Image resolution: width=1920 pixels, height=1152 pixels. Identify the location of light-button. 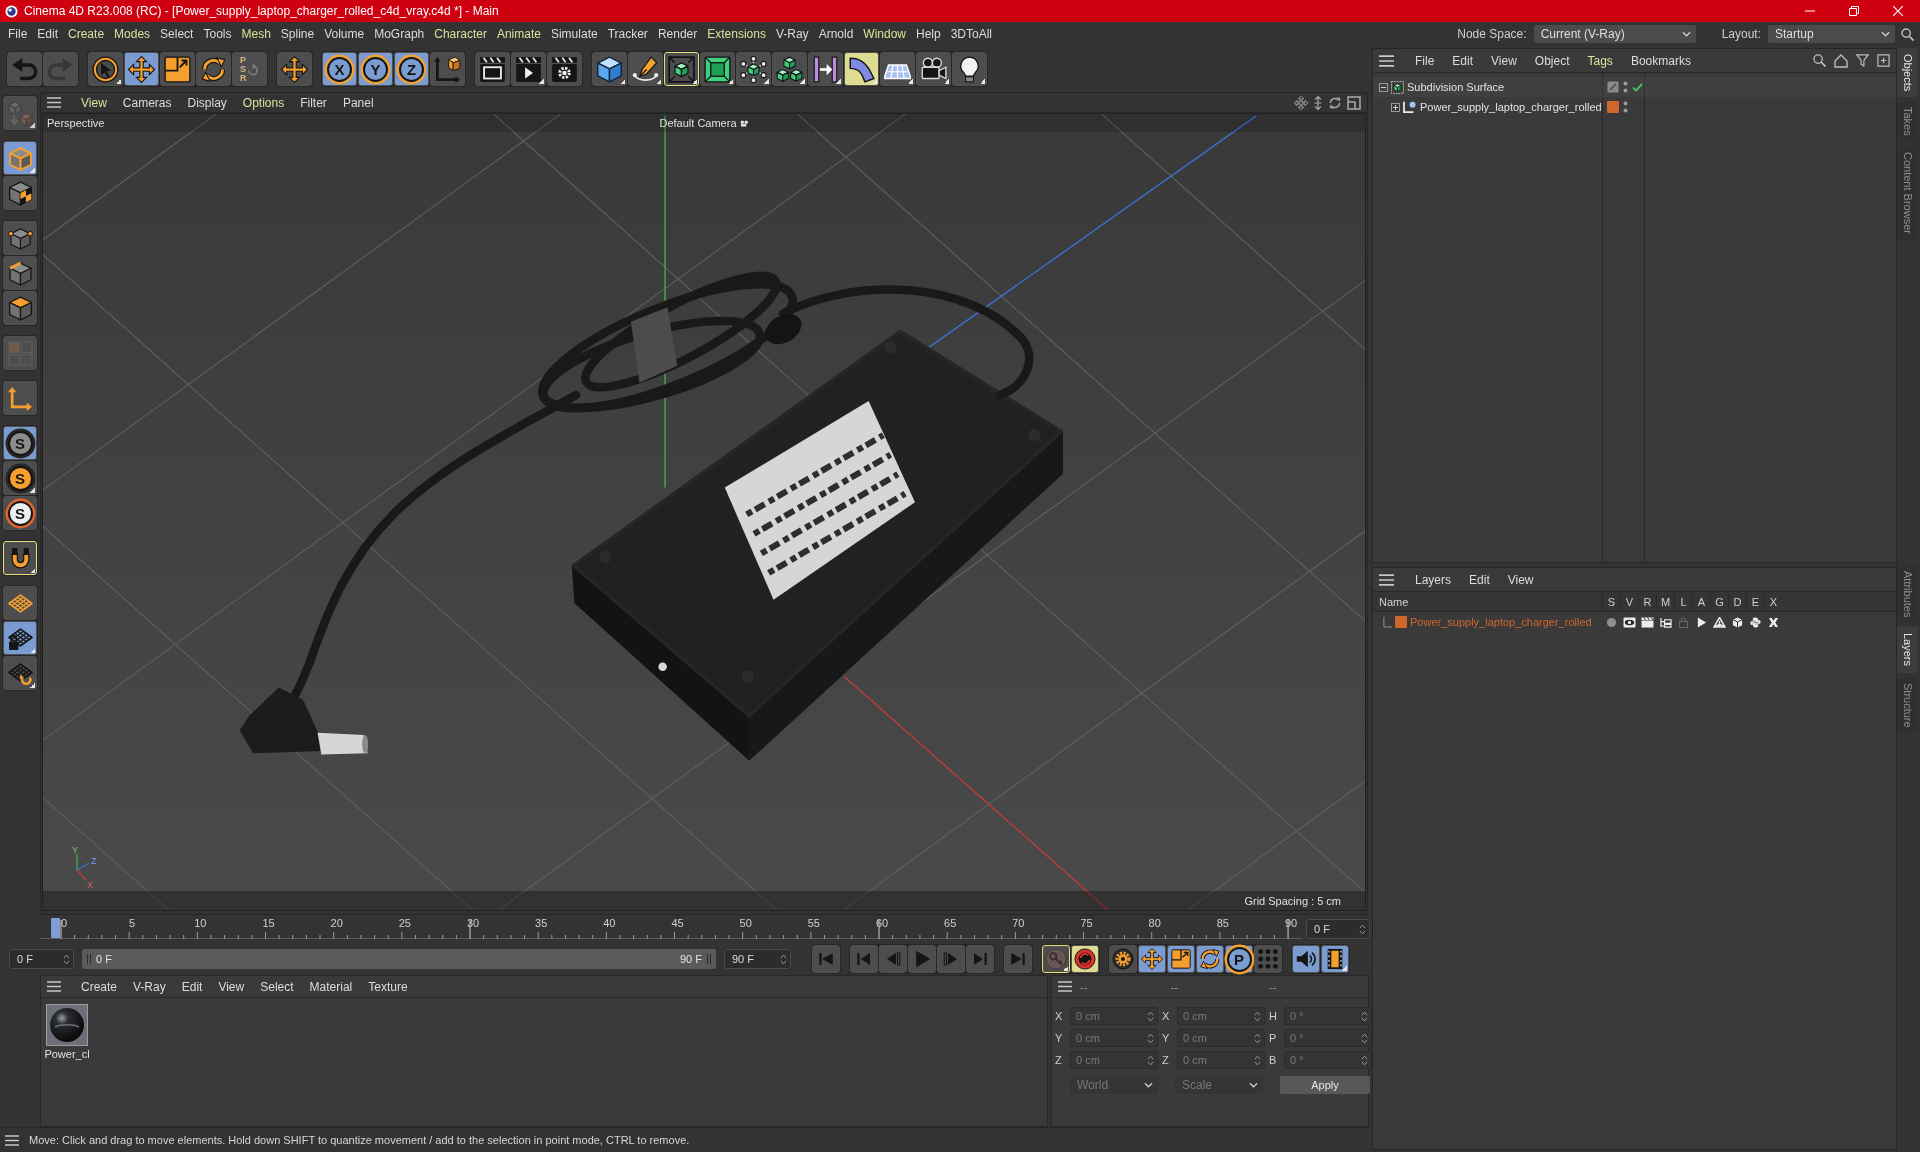
(969, 69).